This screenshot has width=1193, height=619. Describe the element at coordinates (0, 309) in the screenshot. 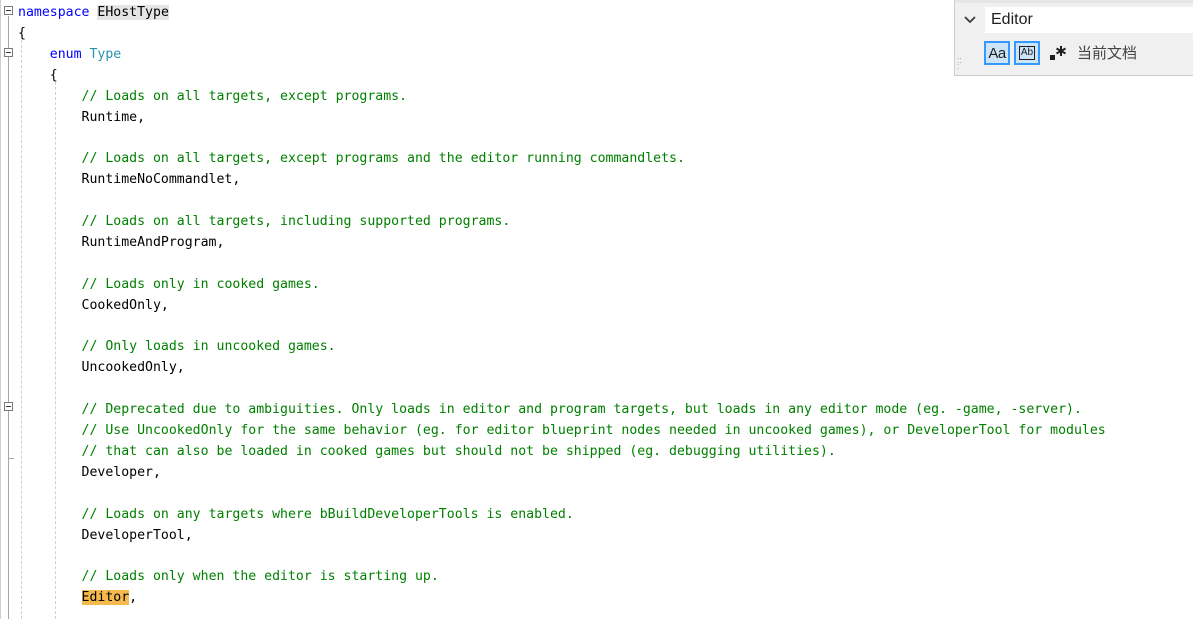

I see `editor-left-border` at that location.